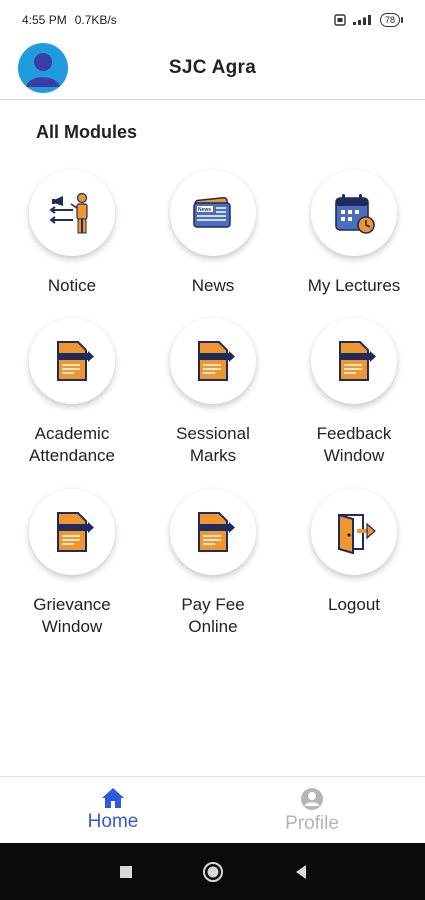 The image size is (425, 900). I want to click on module-grievance-window-button, so click(72, 532).